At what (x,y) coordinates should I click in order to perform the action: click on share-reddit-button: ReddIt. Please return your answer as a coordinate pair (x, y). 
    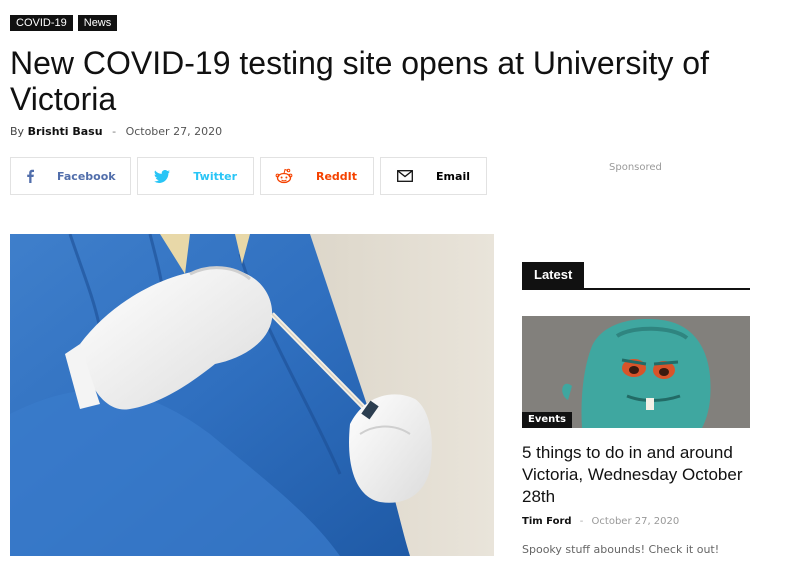
    Looking at the image, I should click on (317, 176).